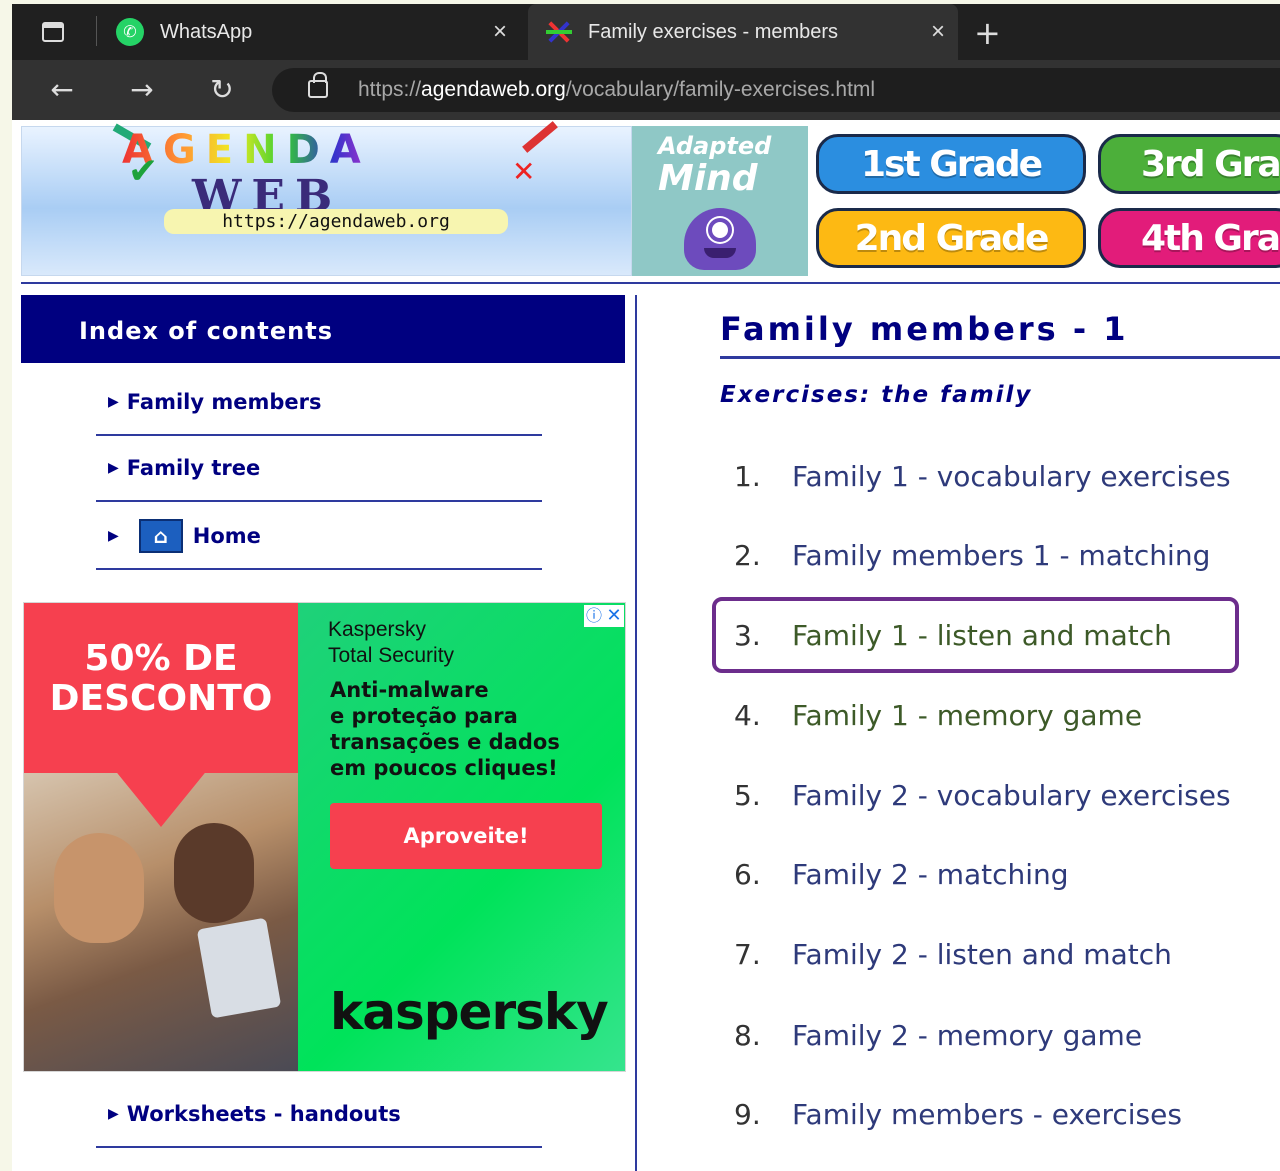 Image resolution: width=1280 pixels, height=1171 pixels. What do you see at coordinates (336, 221) in the screenshot?
I see `logo-url: https://agendaweb.org` at bounding box center [336, 221].